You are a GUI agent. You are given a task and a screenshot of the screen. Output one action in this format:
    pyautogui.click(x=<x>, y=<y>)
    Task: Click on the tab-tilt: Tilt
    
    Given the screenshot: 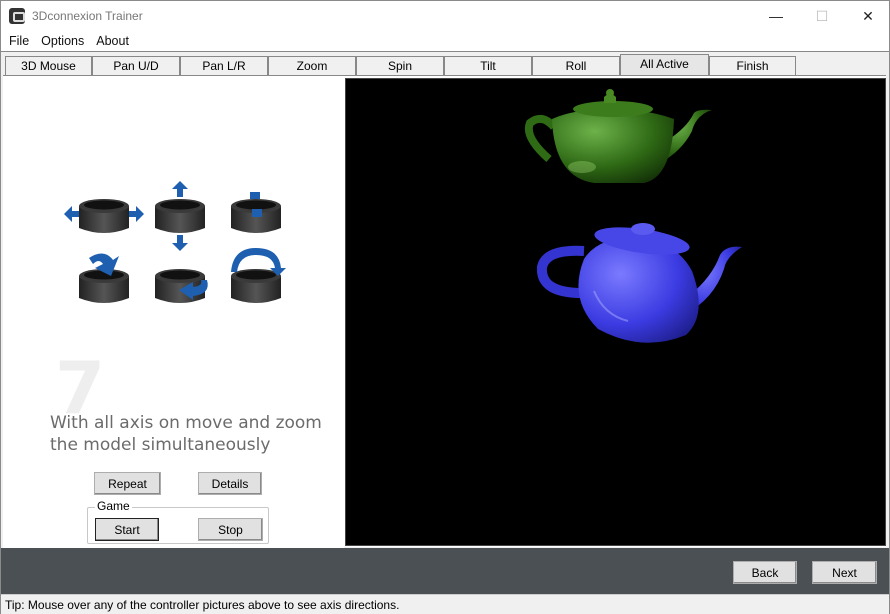 What is the action you would take?
    pyautogui.click(x=488, y=65)
    